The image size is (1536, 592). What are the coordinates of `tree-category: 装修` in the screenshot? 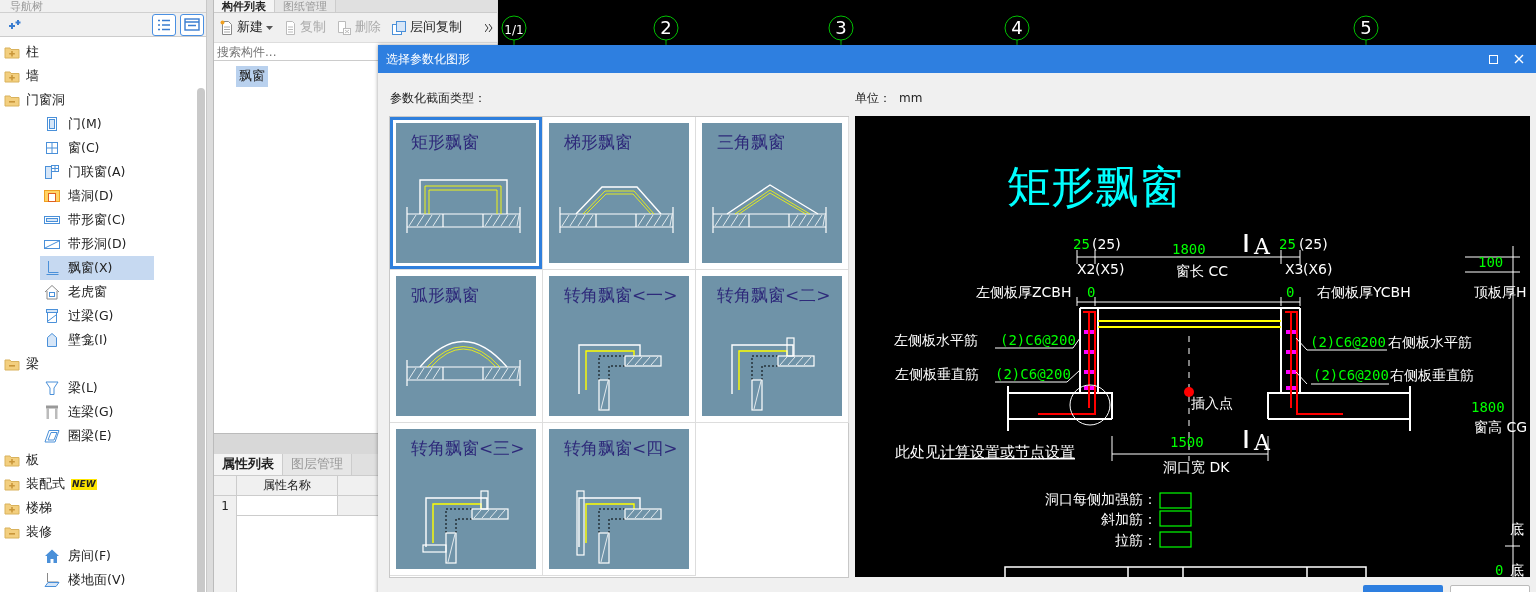 It's located at (98, 532).